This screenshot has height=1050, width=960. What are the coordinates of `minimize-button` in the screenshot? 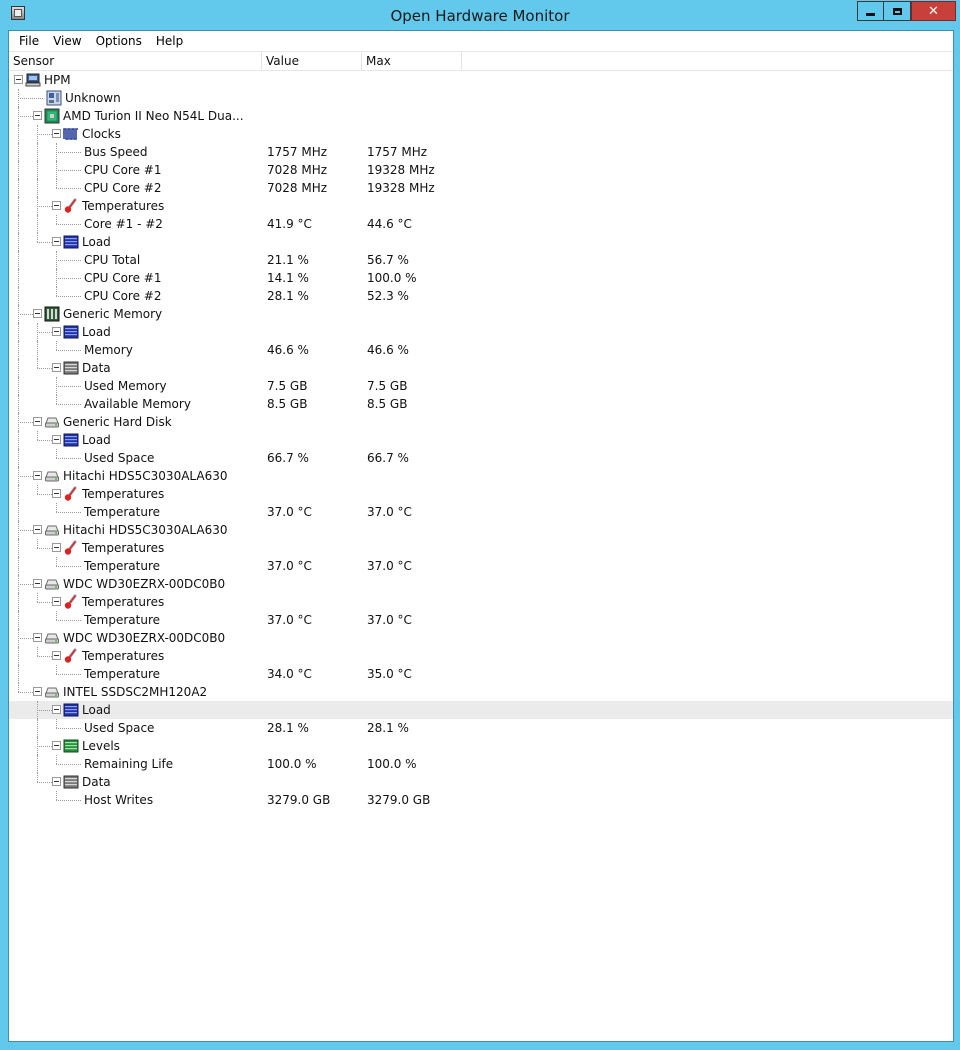 It's located at (870, 11).